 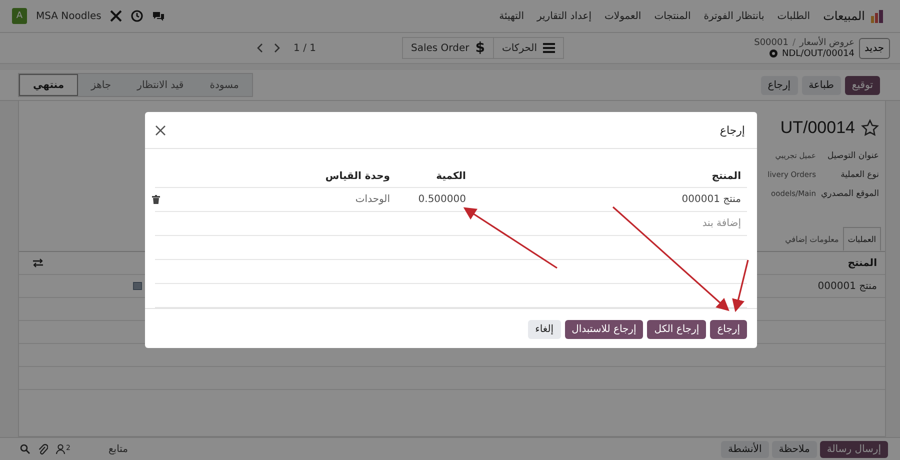 What do you see at coordinates (160, 130) in the screenshot?
I see `close-icon` at bounding box center [160, 130].